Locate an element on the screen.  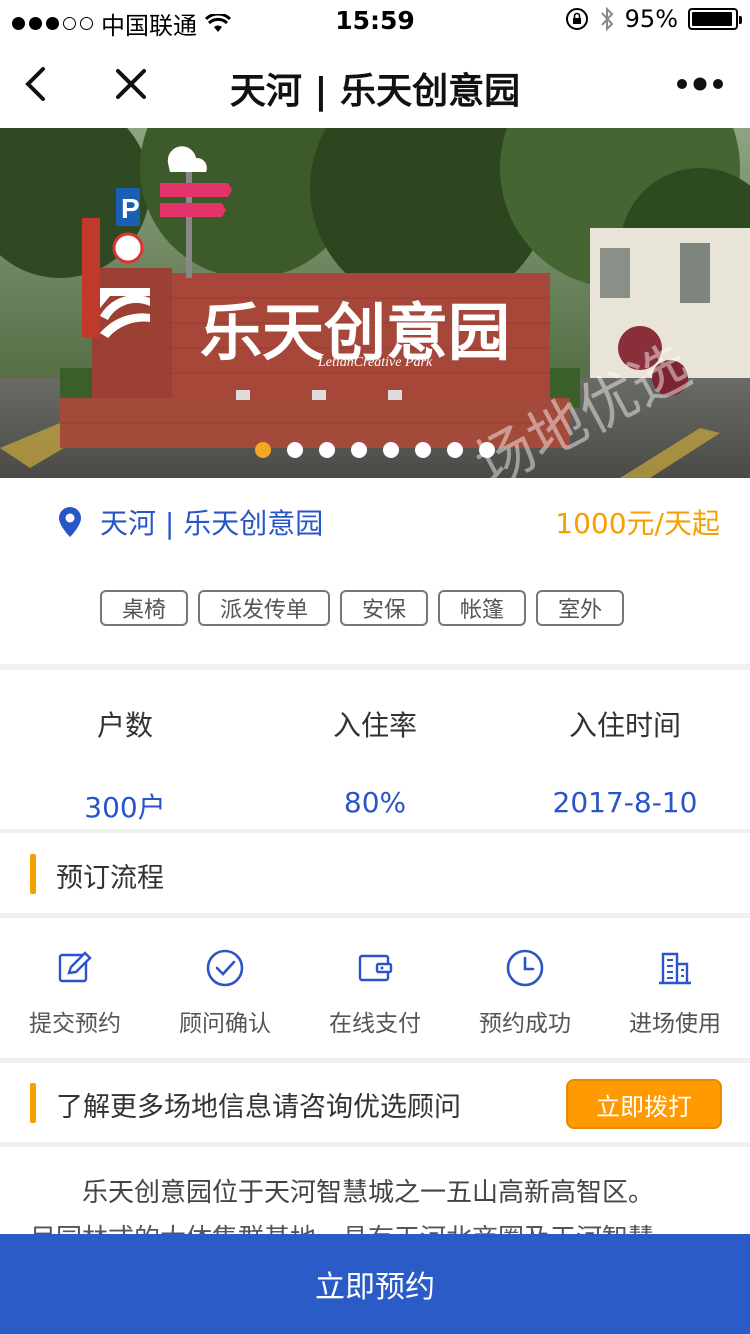
stat-value: 80% is located at coordinates (375, 802).